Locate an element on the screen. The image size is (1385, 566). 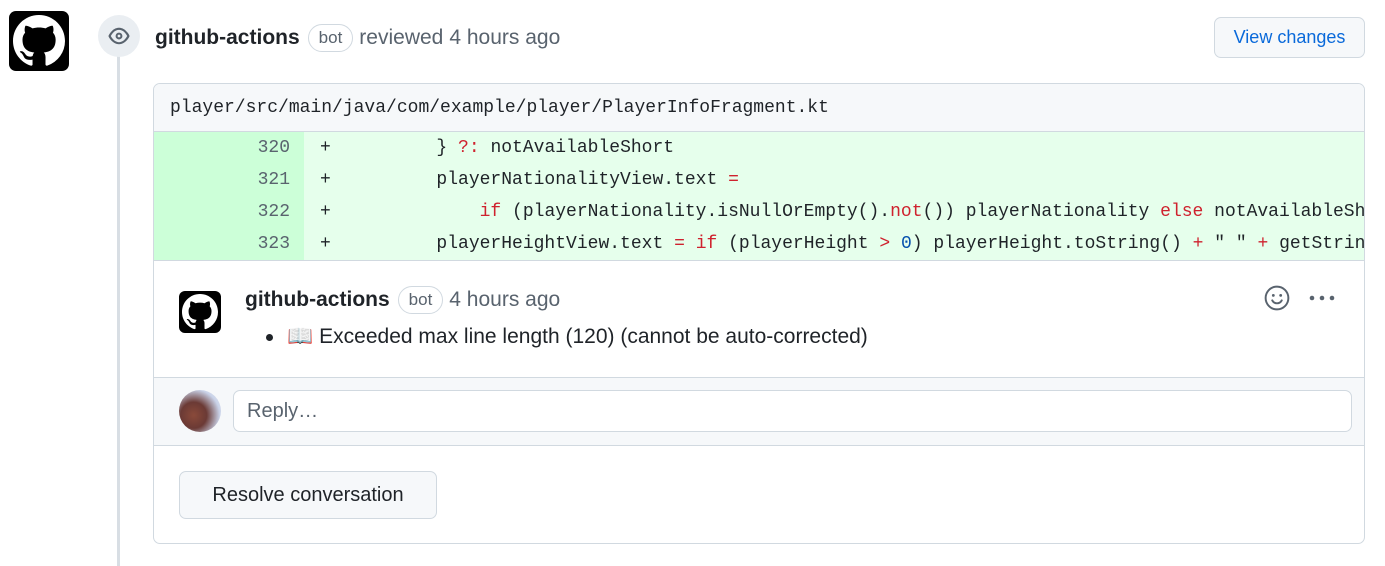
comment-actions is located at coordinates (1300, 298).